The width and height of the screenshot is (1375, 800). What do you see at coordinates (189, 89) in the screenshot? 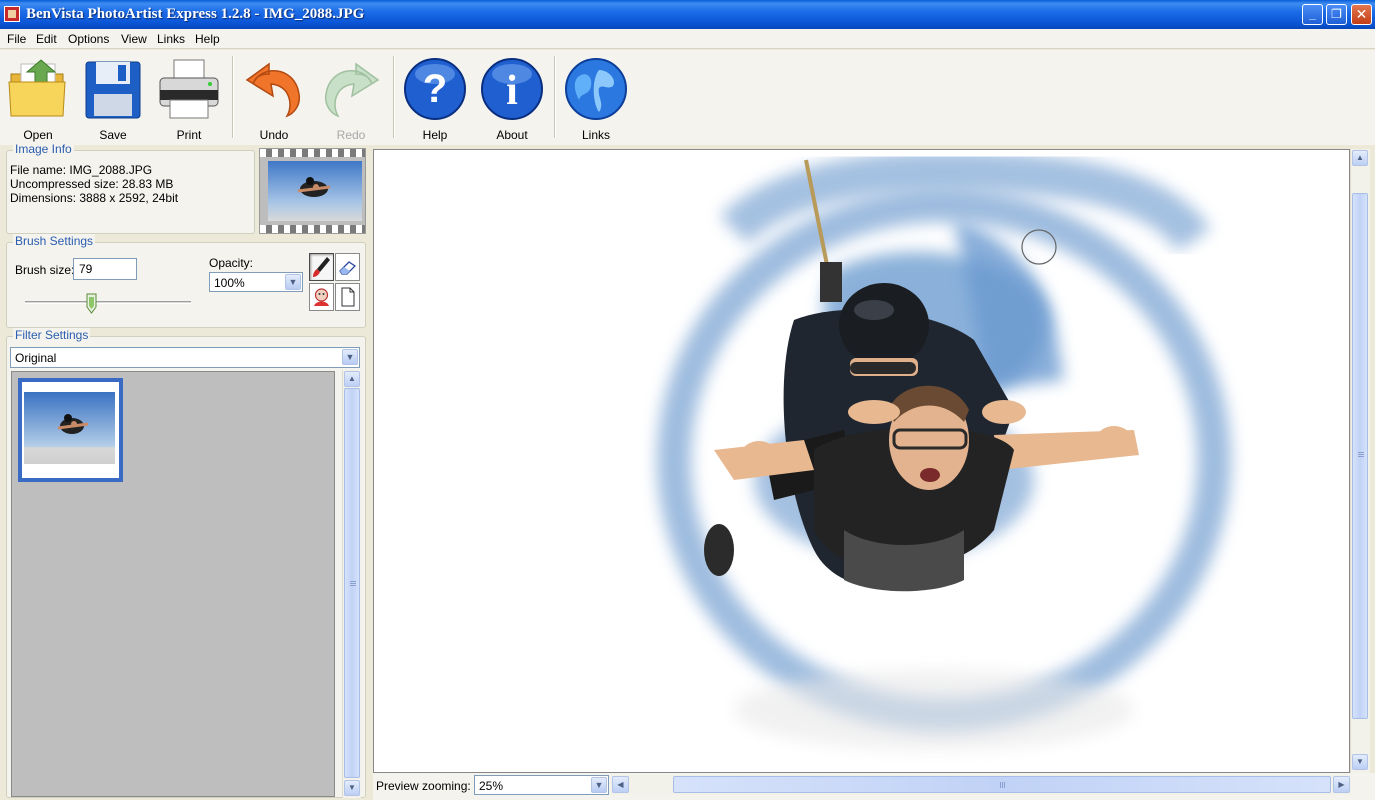
I see `printer-icon` at bounding box center [189, 89].